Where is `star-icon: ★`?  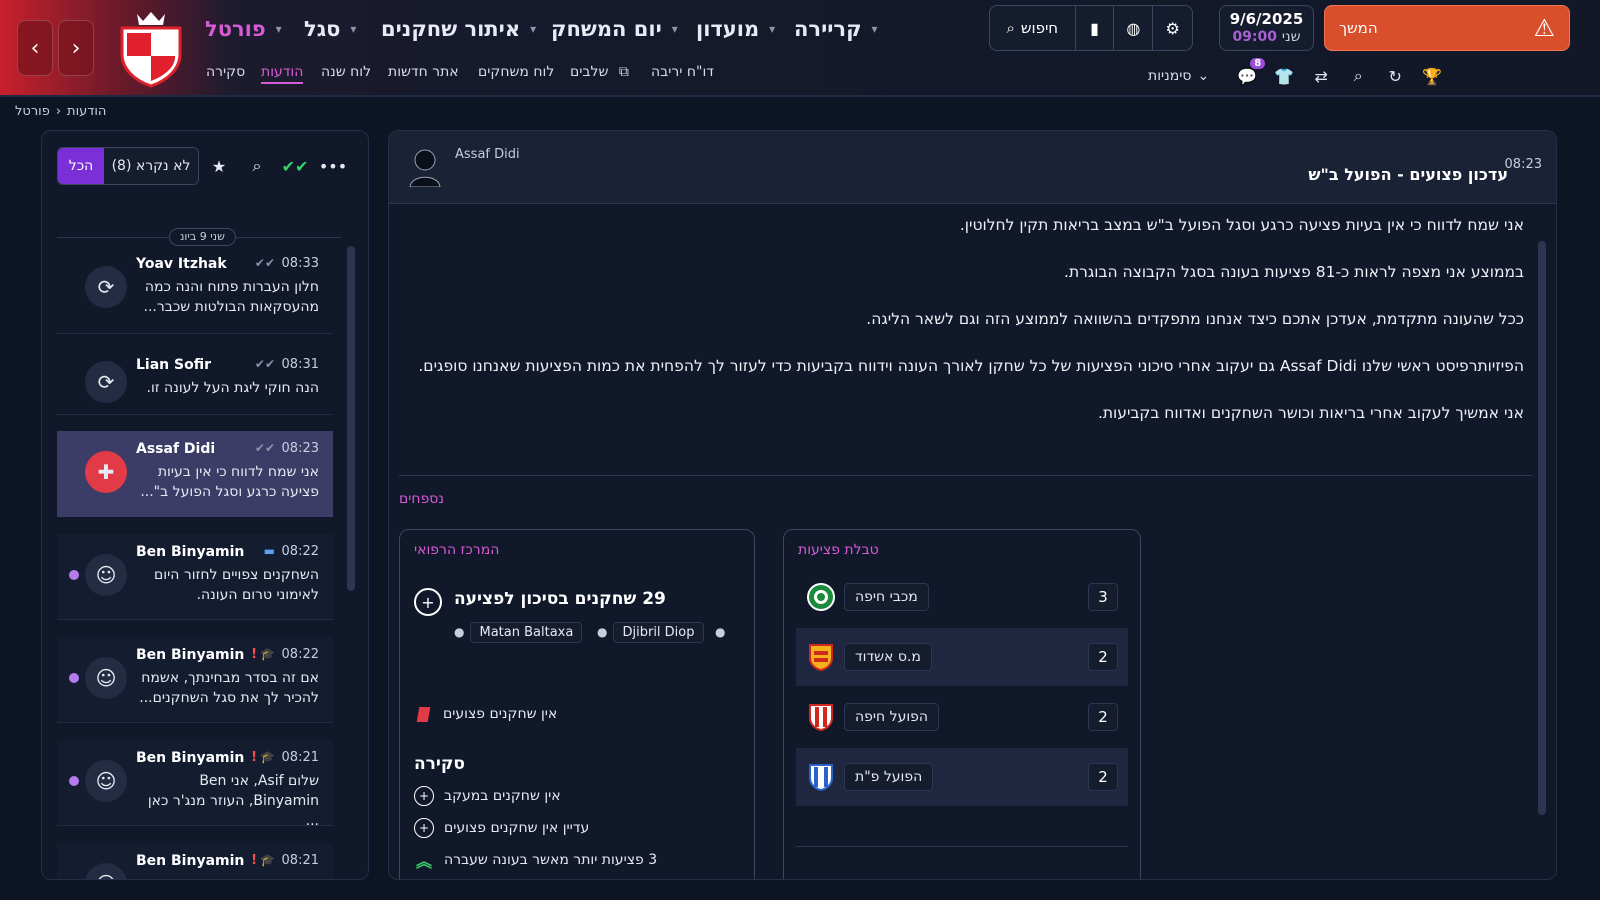 star-icon: ★ is located at coordinates (219, 166).